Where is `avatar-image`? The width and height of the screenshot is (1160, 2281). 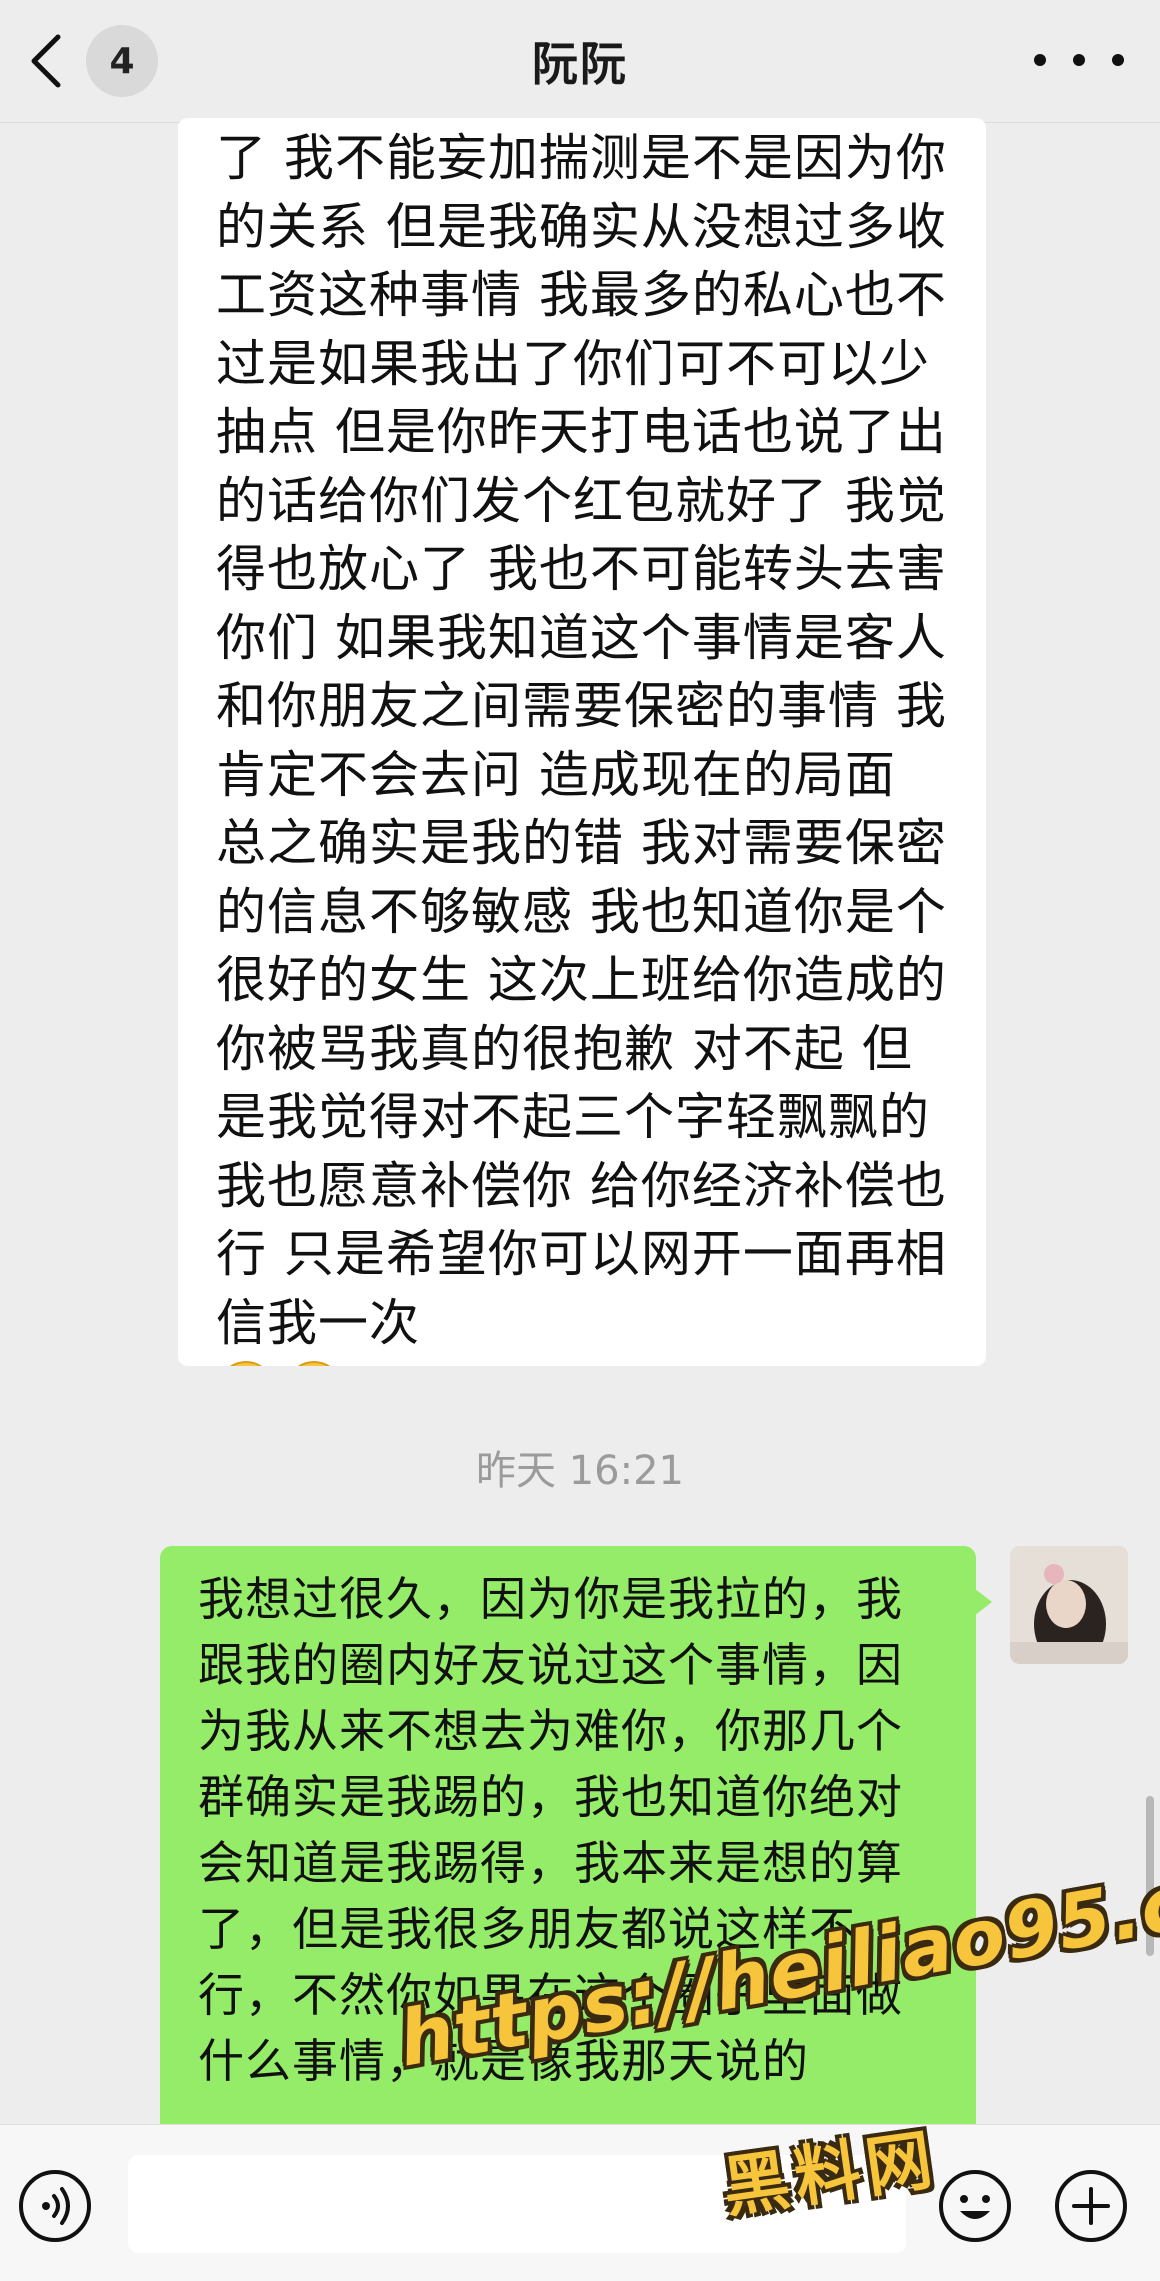
avatar-image is located at coordinates (1069, 1605).